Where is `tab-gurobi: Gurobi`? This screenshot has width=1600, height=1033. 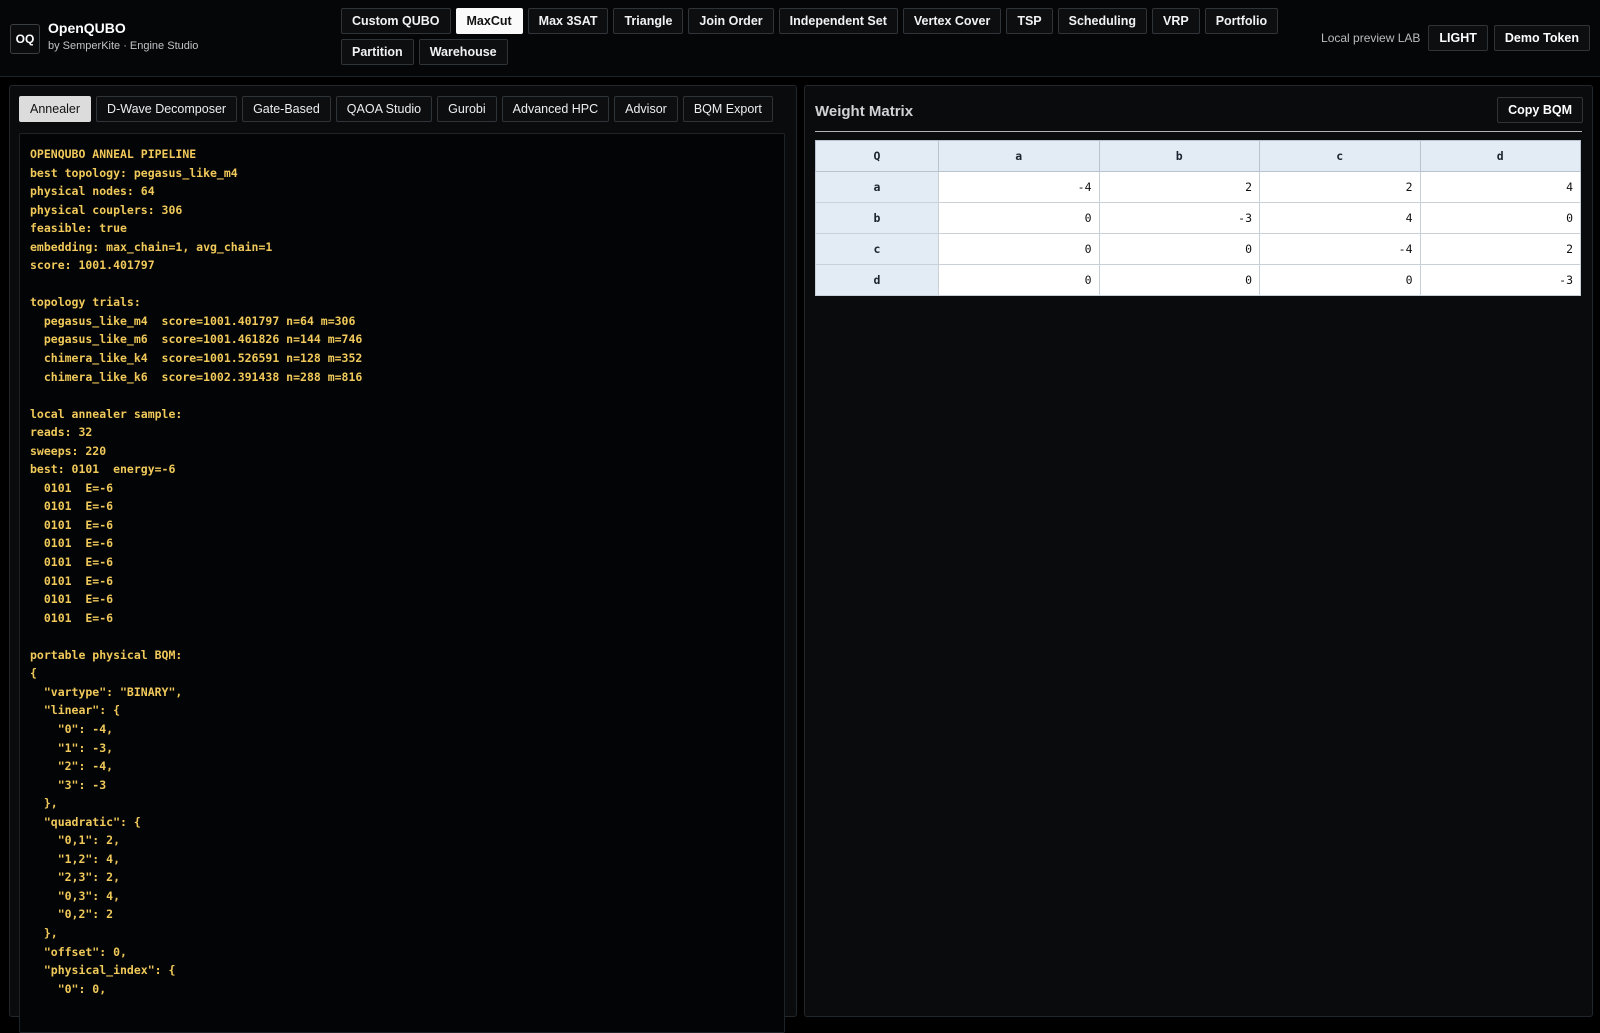 tab-gurobi: Gurobi is located at coordinates (467, 109).